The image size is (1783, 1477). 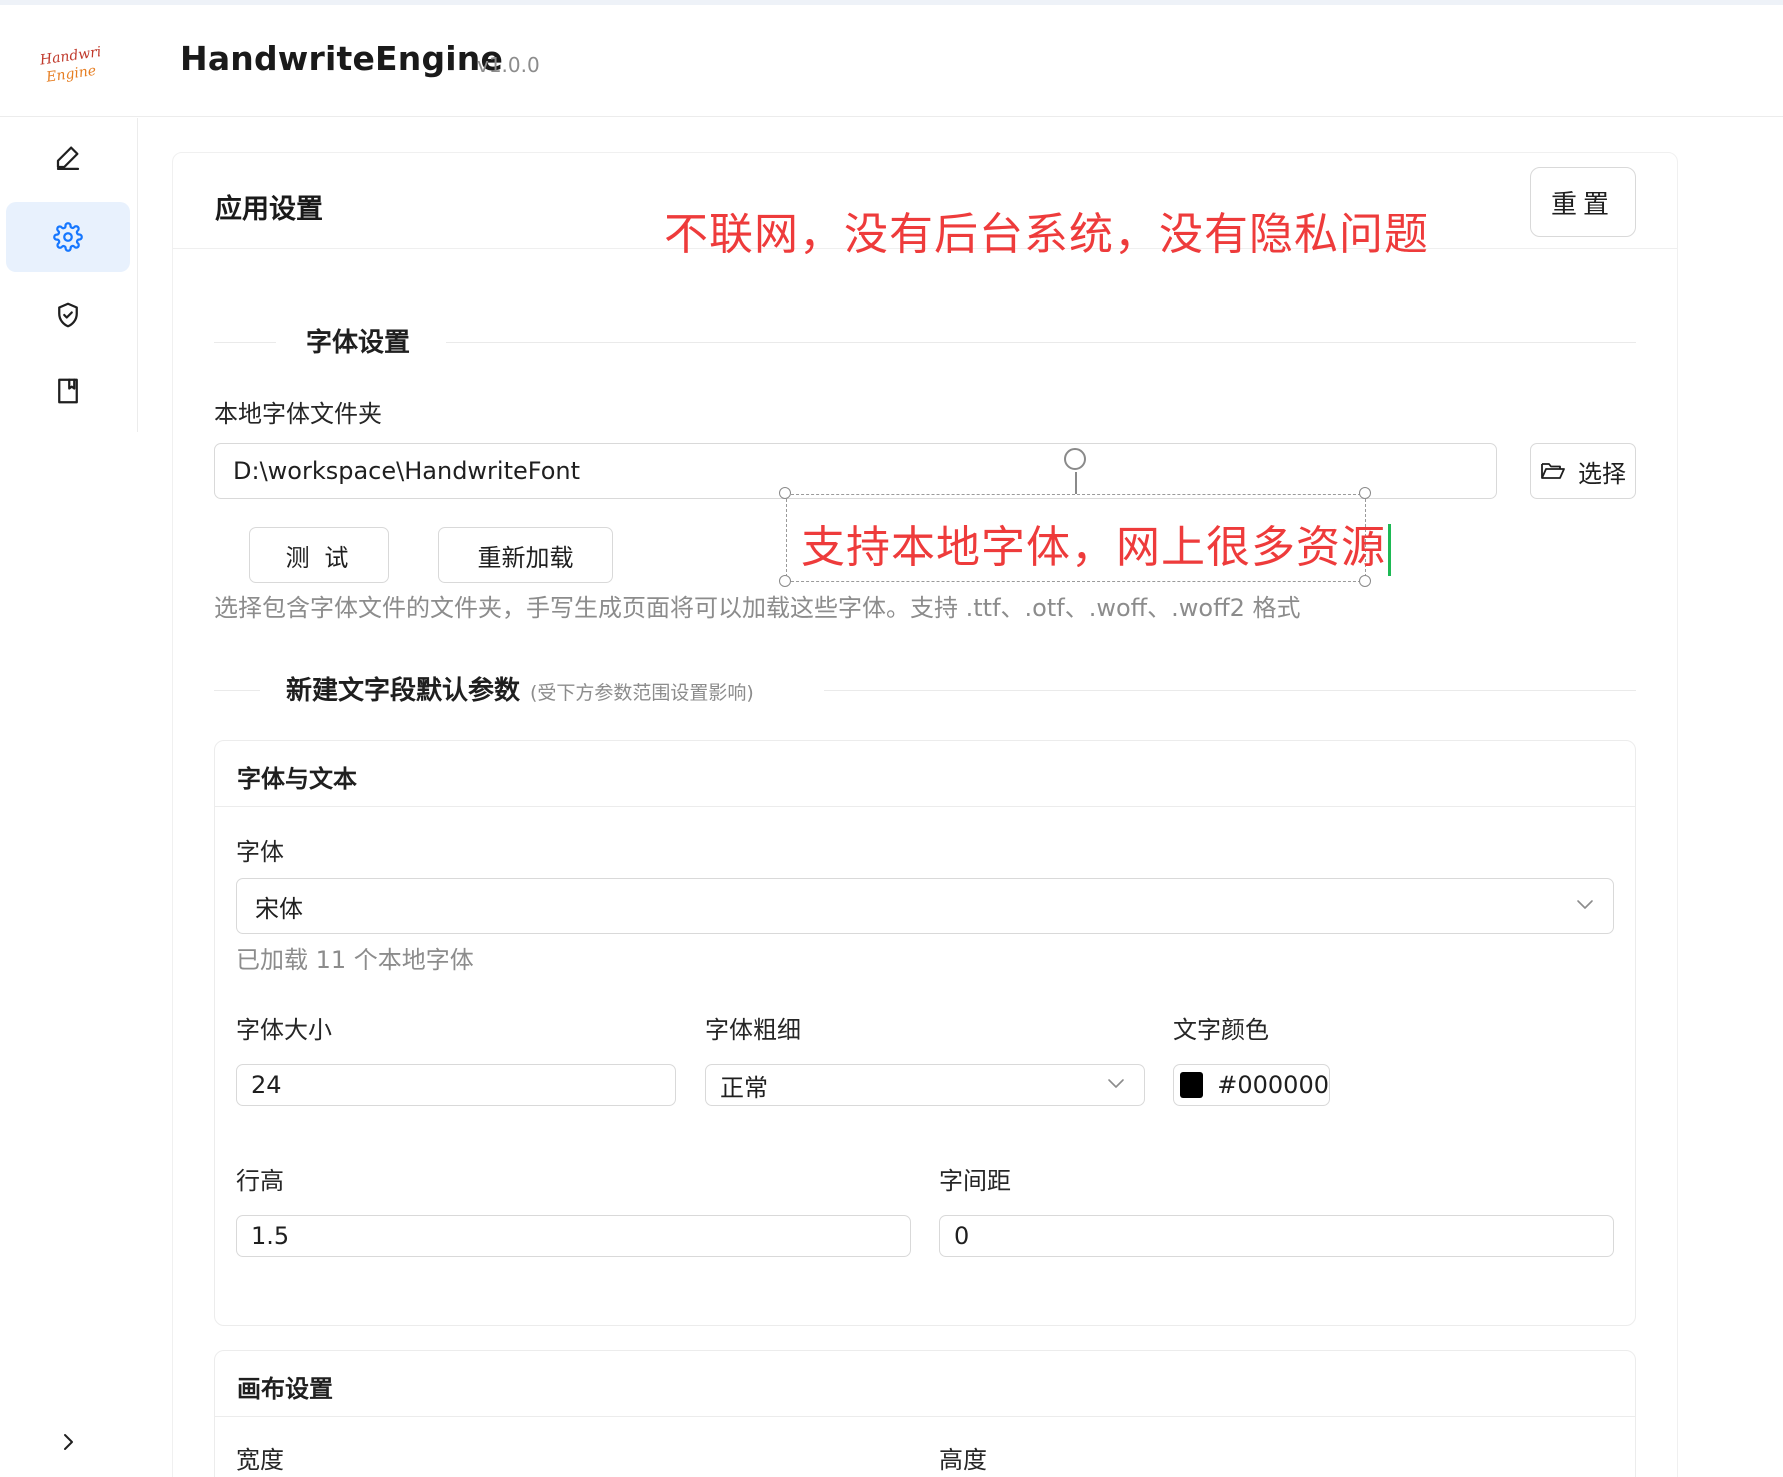 I want to click on font-select: 宋体, so click(x=925, y=906).